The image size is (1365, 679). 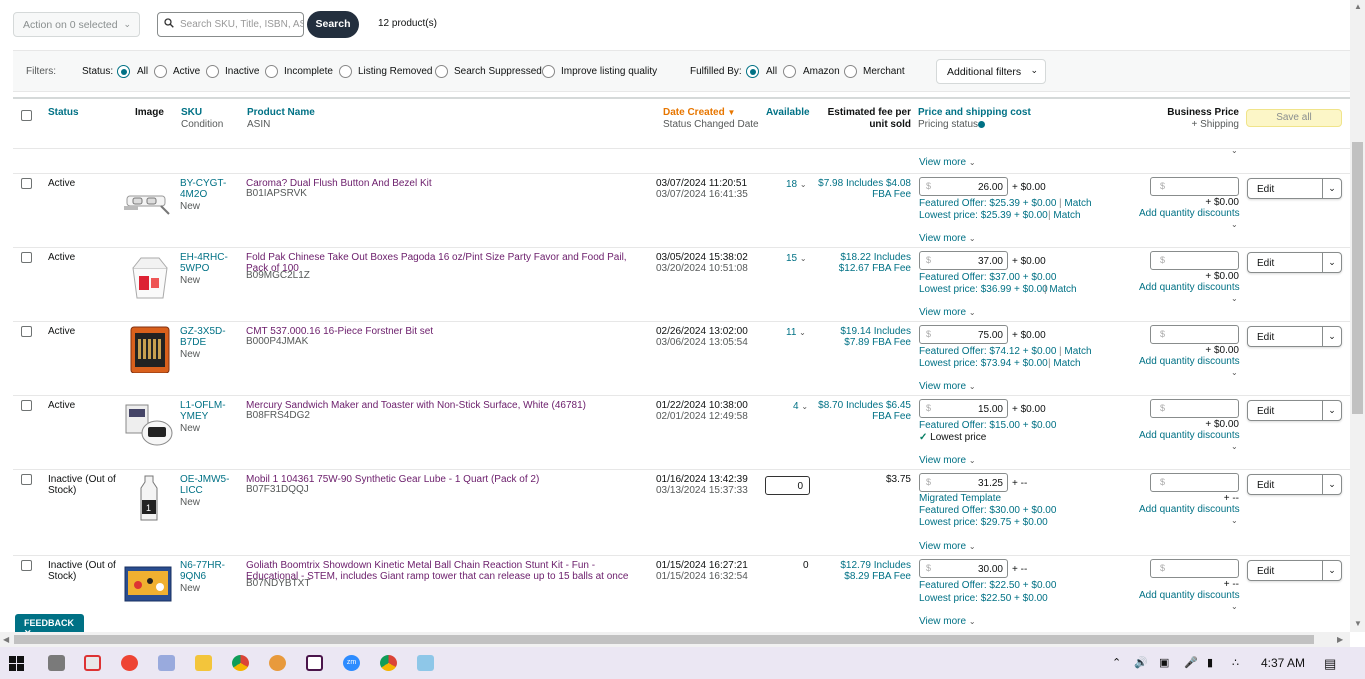 I want to click on scroll-up-arrow-icon: ▲, so click(x=1358, y=6).